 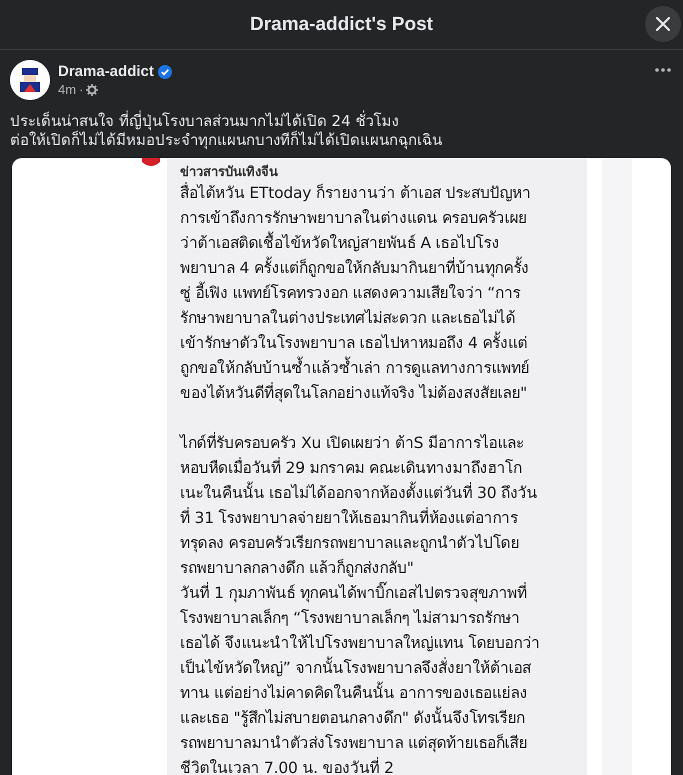 What do you see at coordinates (67, 89) in the screenshot?
I see `post-time: 4m` at bounding box center [67, 89].